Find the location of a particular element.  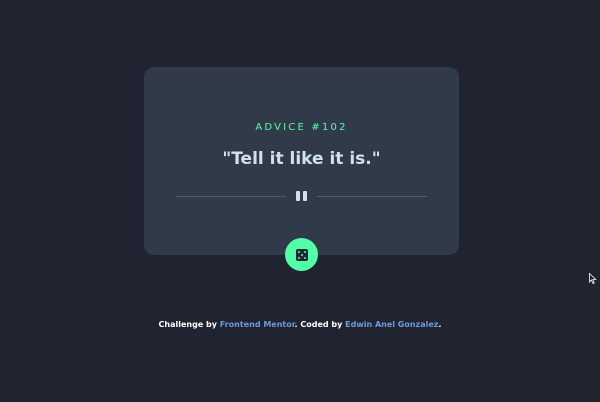

footer-period: . is located at coordinates (440, 324).